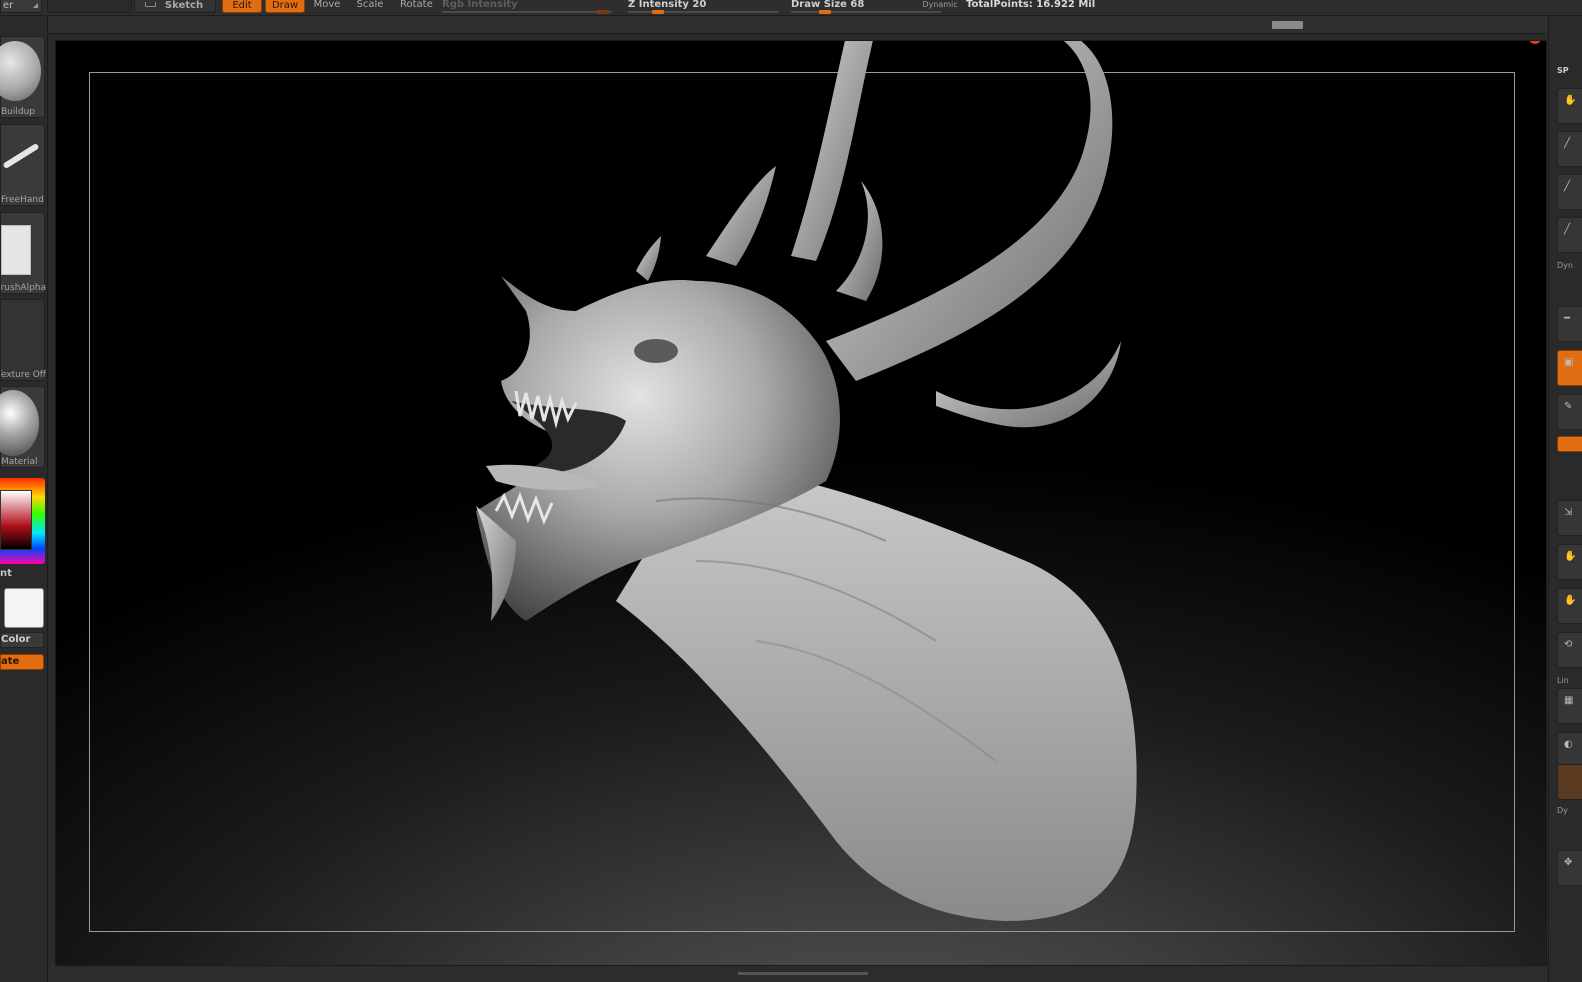  What do you see at coordinates (89, 6) in the screenshot?
I see `empty-slot-button` at bounding box center [89, 6].